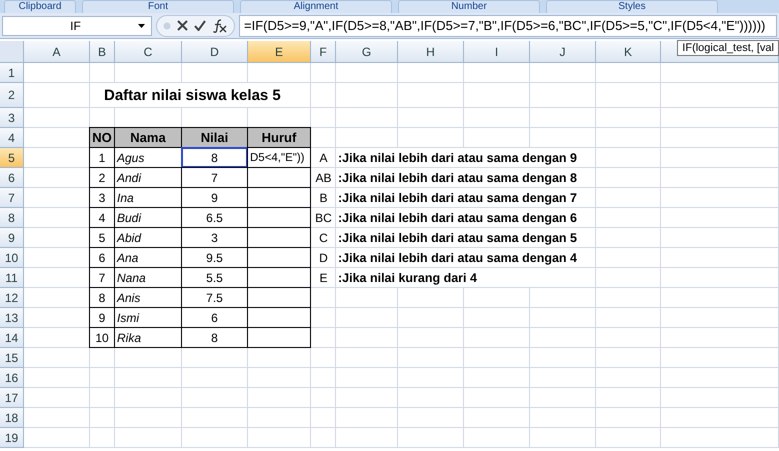  I want to click on row-header: 14, so click(12, 338).